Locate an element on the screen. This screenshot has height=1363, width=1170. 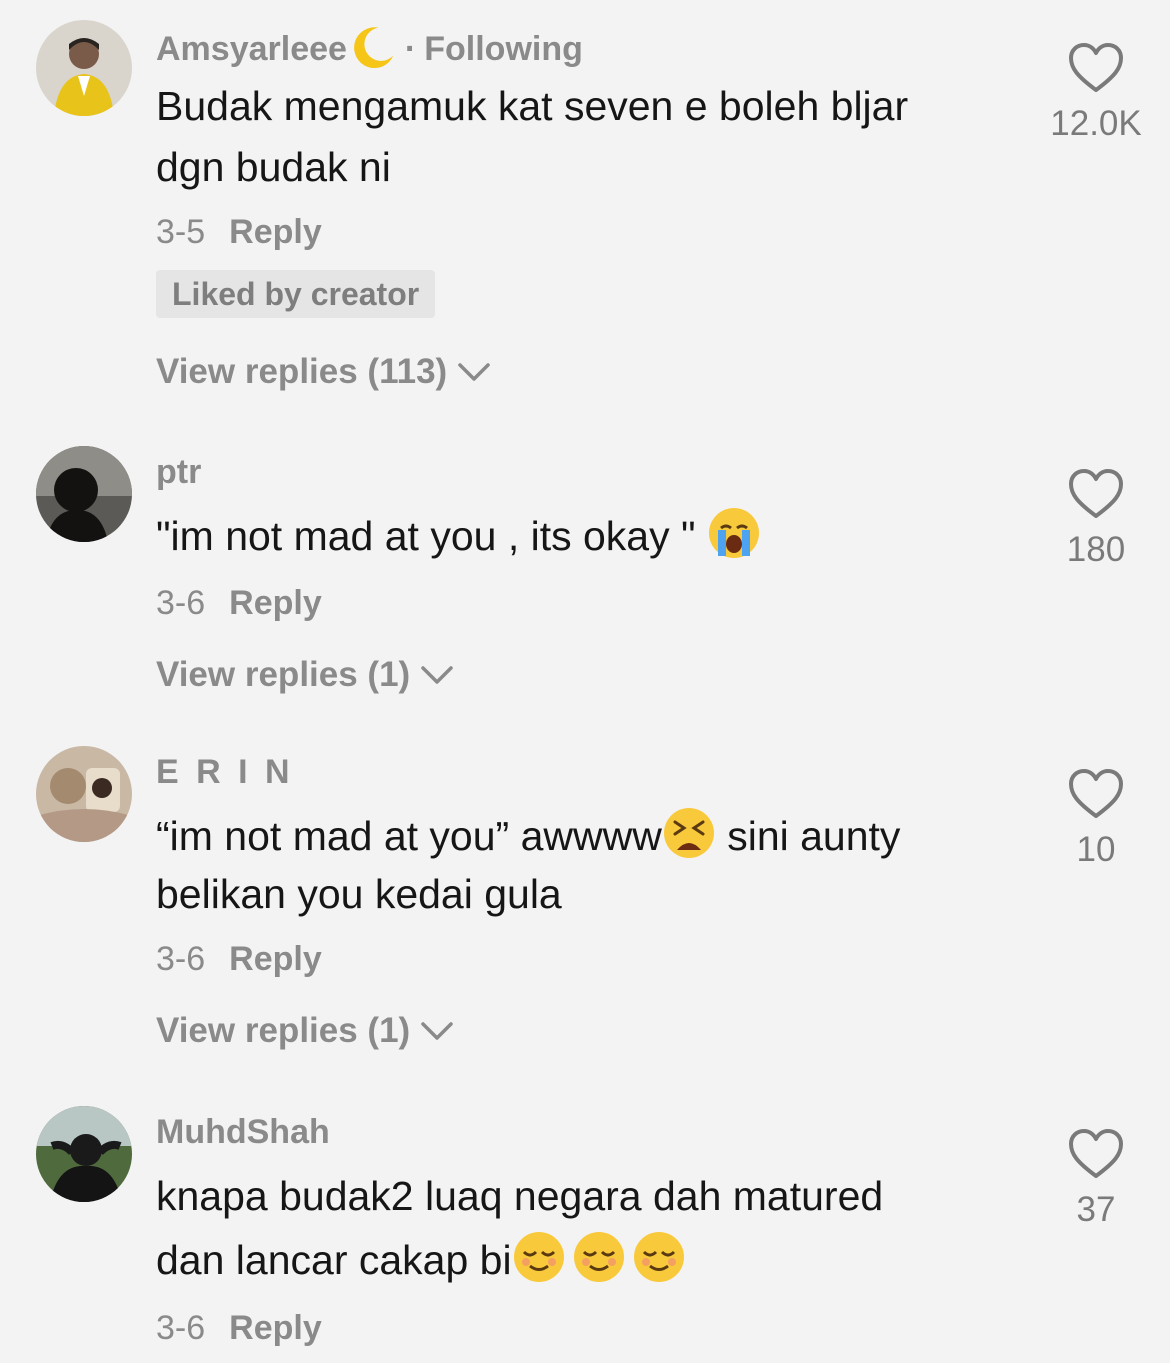
loudly-crying-emoji is located at coordinates (733, 533).